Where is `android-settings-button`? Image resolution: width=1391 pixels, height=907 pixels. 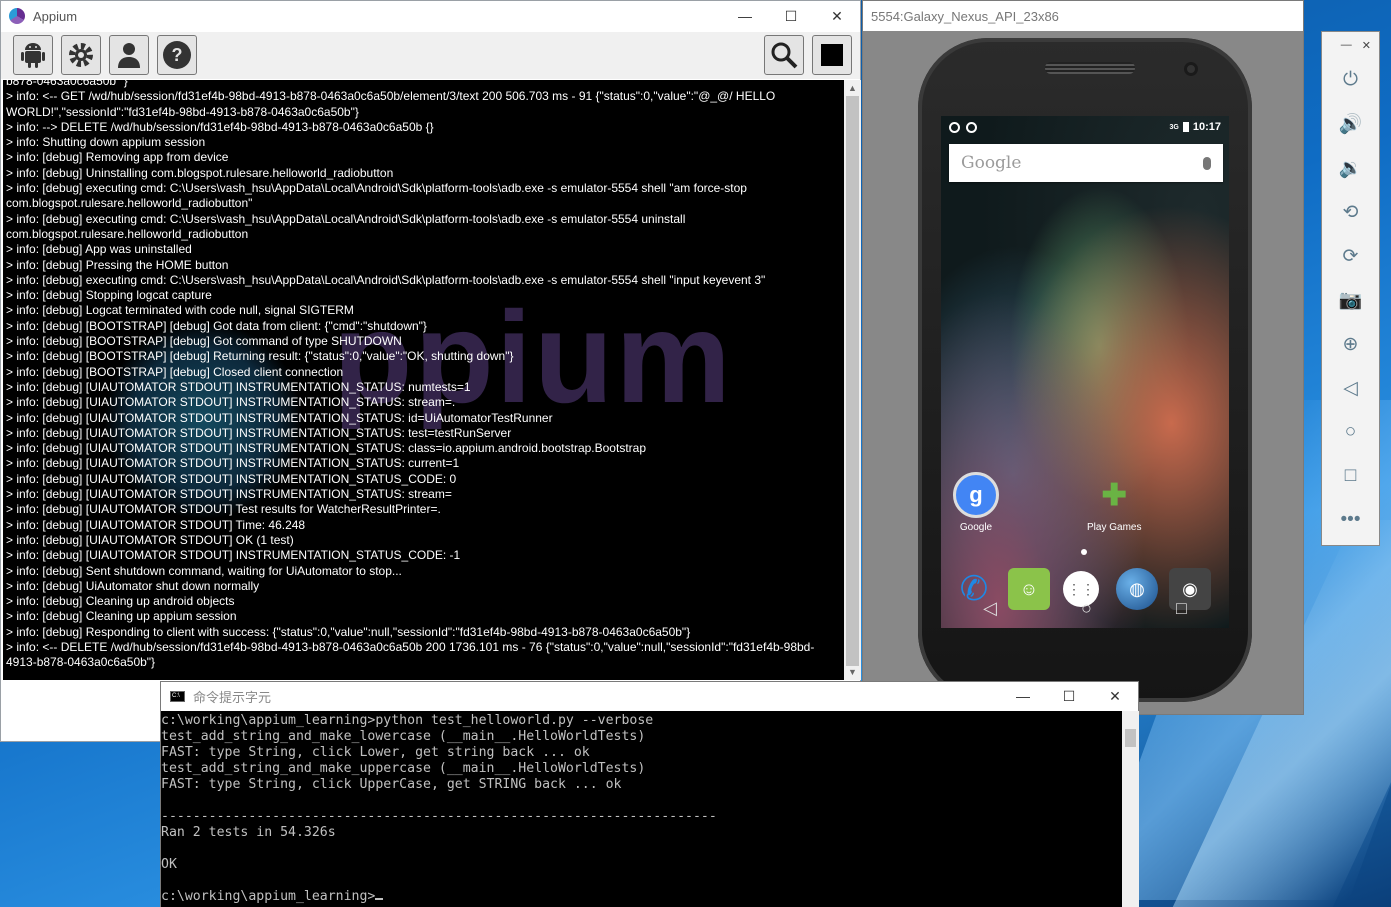 android-settings-button is located at coordinates (33, 55).